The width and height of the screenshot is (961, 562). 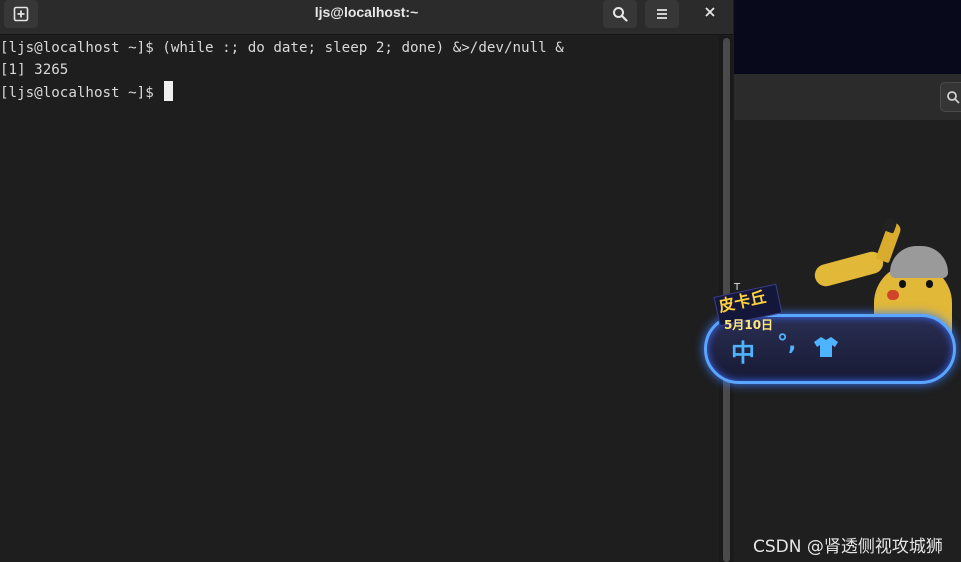 What do you see at coordinates (749, 325) in the screenshot?
I see `ime-date-label: 5月10日` at bounding box center [749, 325].